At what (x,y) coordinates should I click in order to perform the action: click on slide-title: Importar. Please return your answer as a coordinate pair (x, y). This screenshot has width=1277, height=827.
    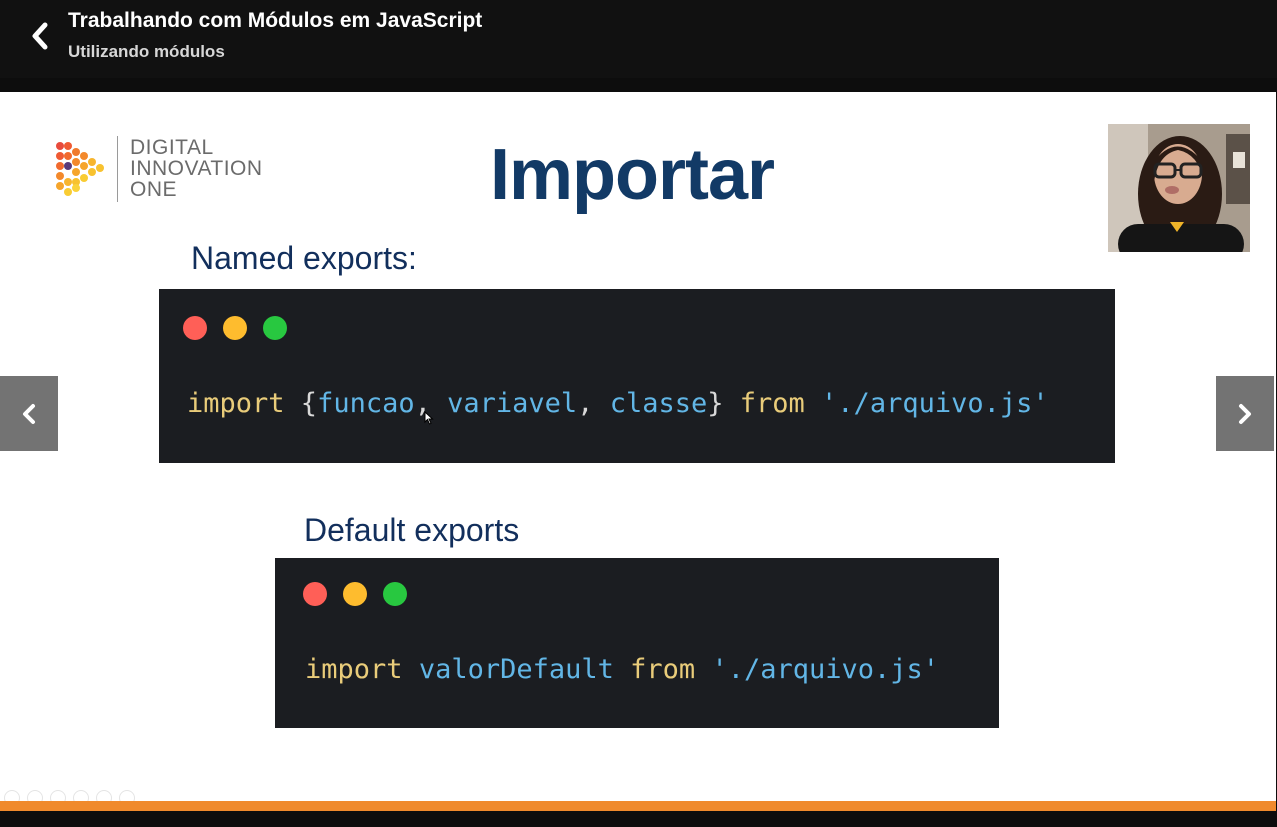
    Looking at the image, I should click on (632, 175).